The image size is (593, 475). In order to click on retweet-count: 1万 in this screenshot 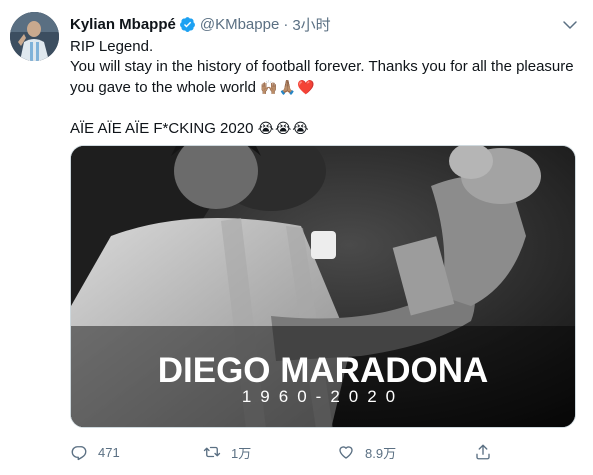, I will do `click(241, 453)`.